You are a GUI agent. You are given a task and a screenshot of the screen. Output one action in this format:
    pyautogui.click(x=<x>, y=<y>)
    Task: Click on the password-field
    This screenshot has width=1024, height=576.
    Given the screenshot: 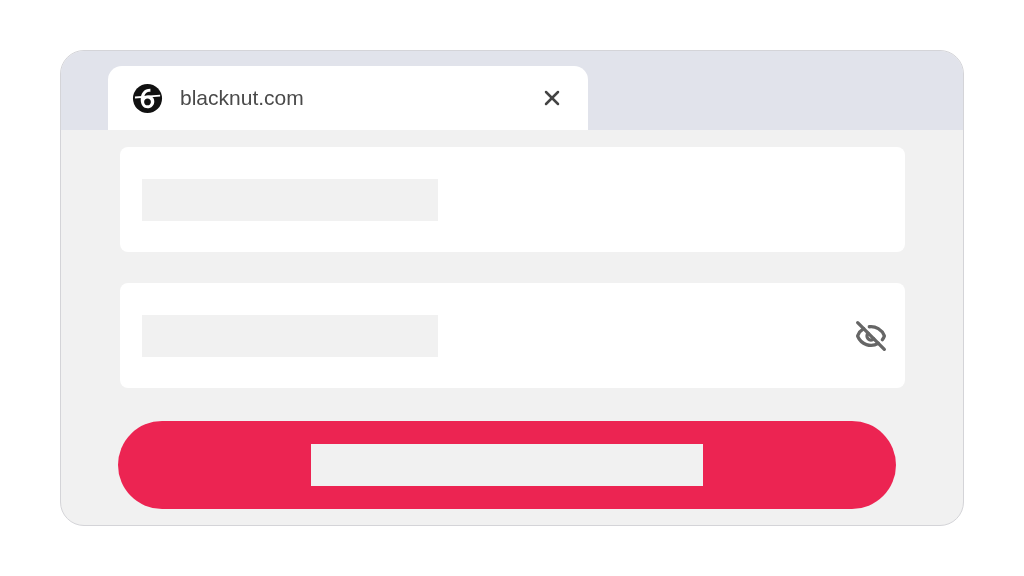 What is the action you would take?
    pyautogui.click(x=512, y=335)
    